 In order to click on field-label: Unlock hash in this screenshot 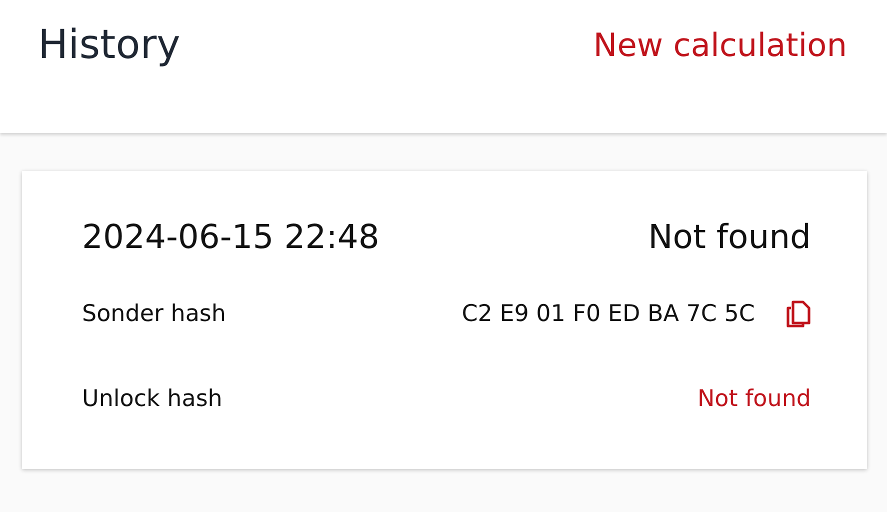, I will do `click(152, 399)`.